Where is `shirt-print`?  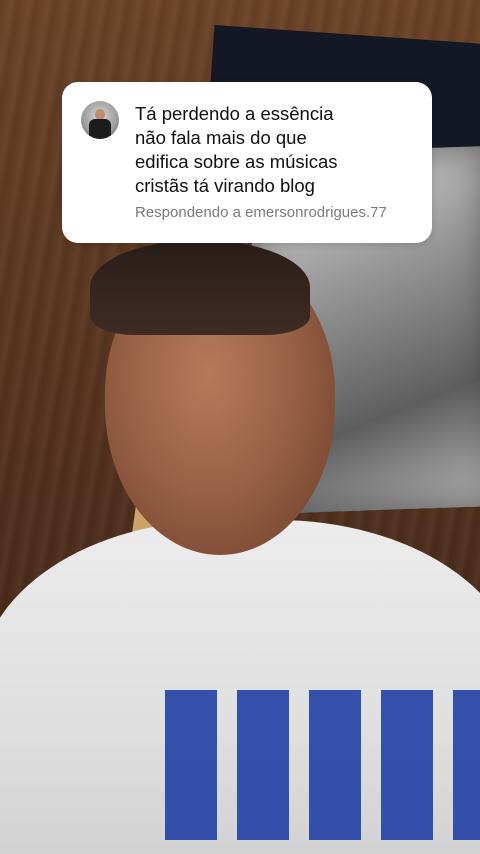
shirt-print is located at coordinates (322, 765).